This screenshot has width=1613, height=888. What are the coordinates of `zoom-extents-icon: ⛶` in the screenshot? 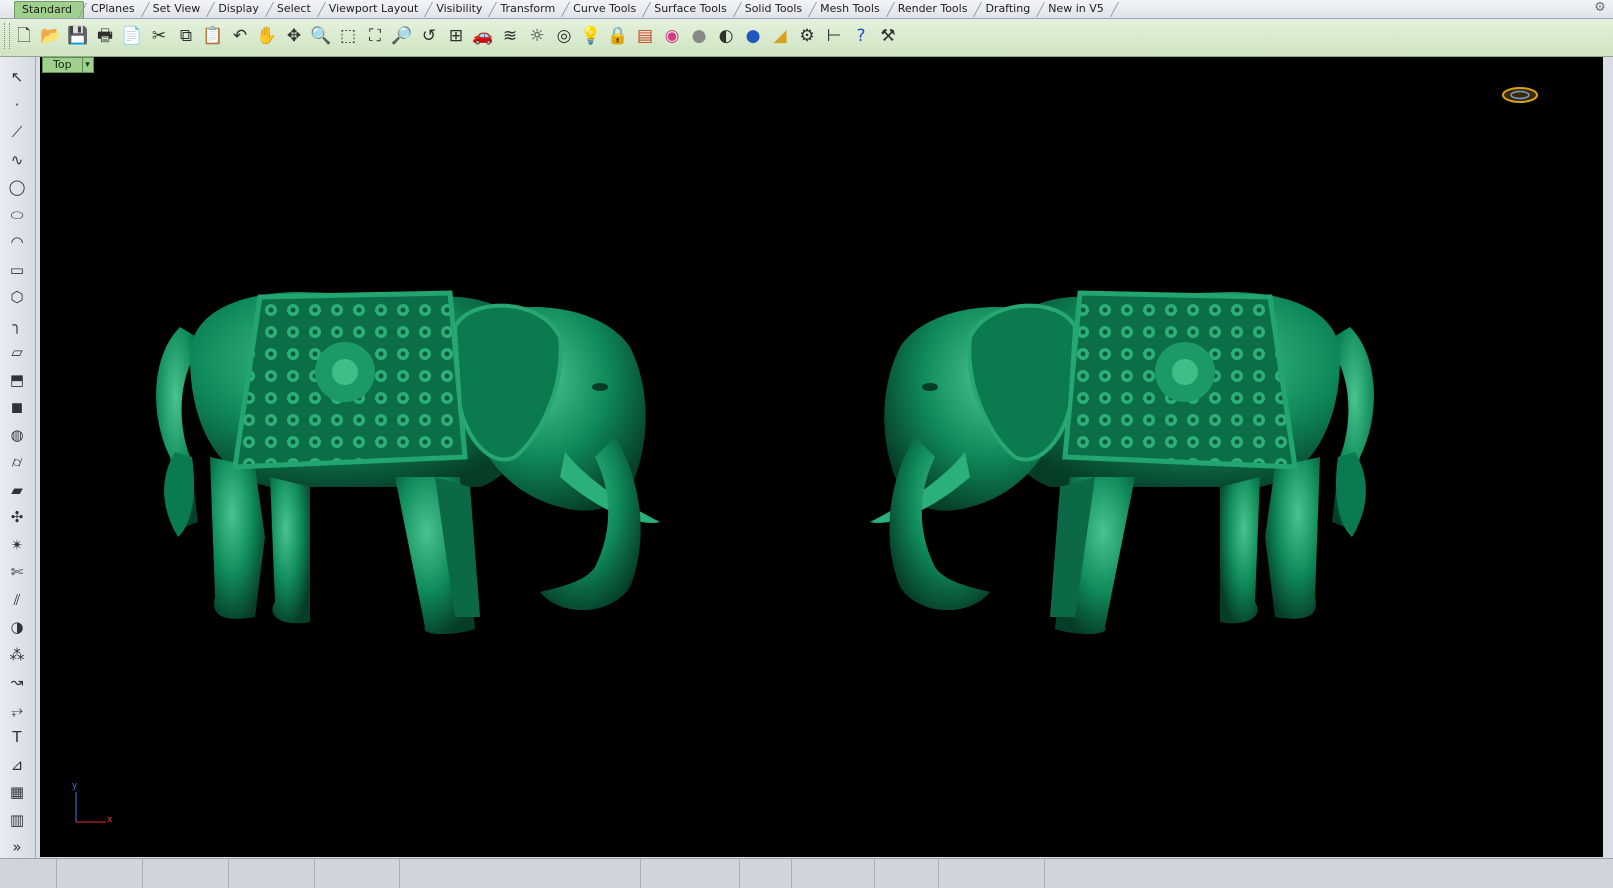 It's located at (375, 36).